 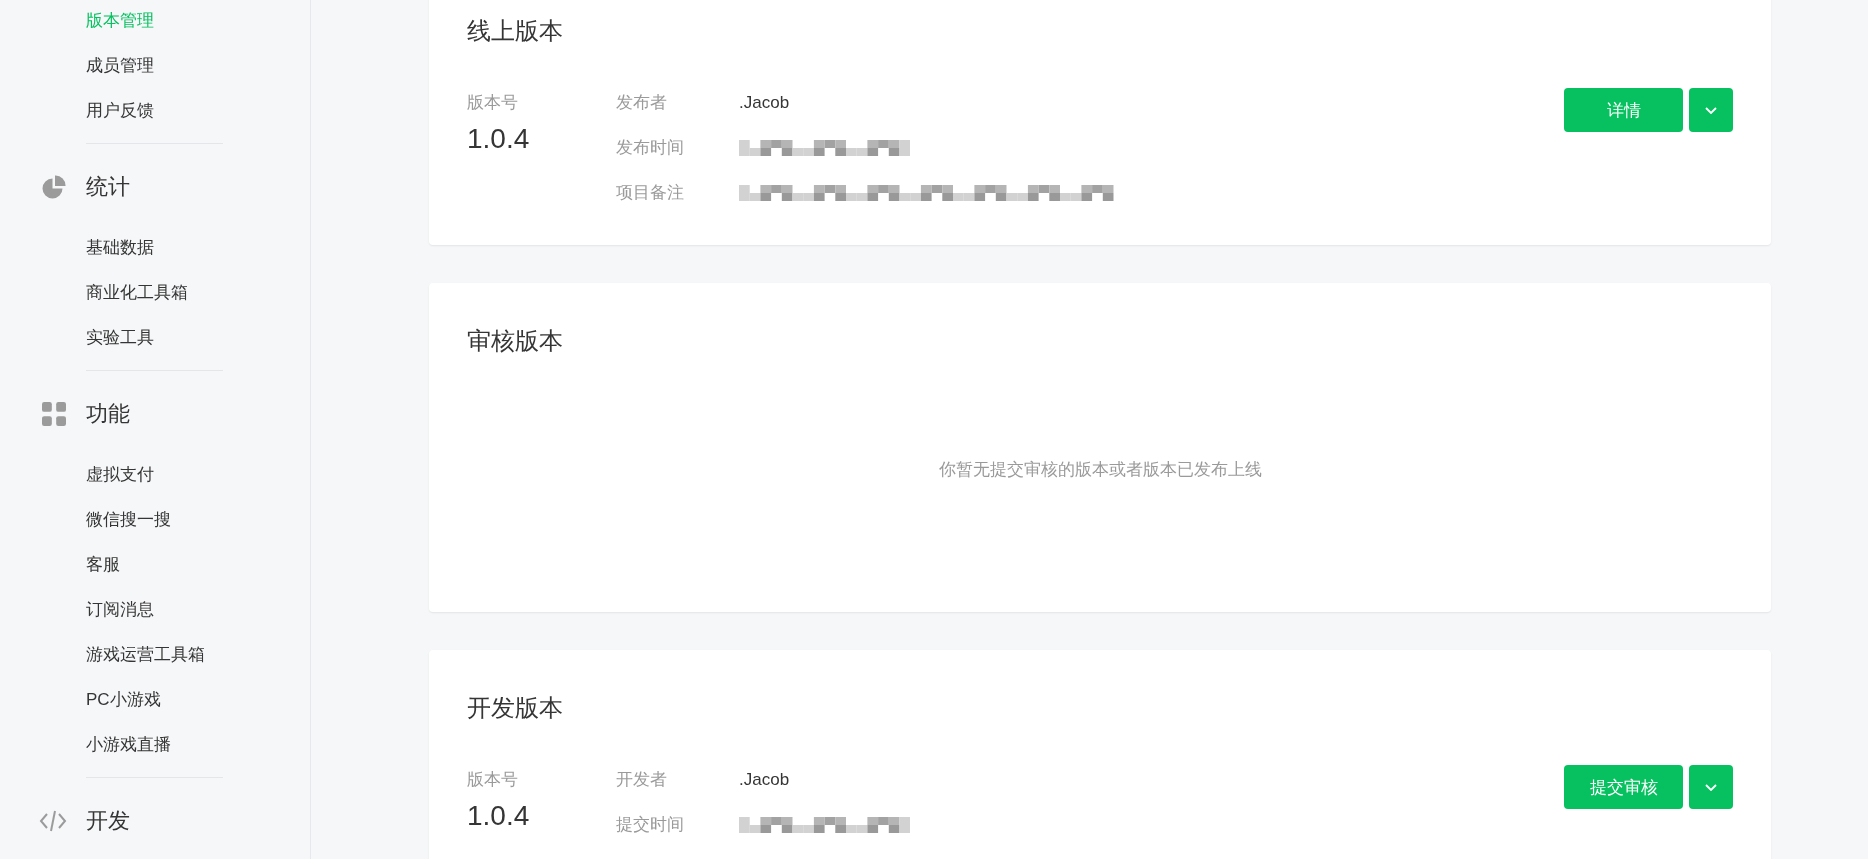 What do you see at coordinates (120, 110) in the screenshot?
I see `sidebar-item: 用户反馈` at bounding box center [120, 110].